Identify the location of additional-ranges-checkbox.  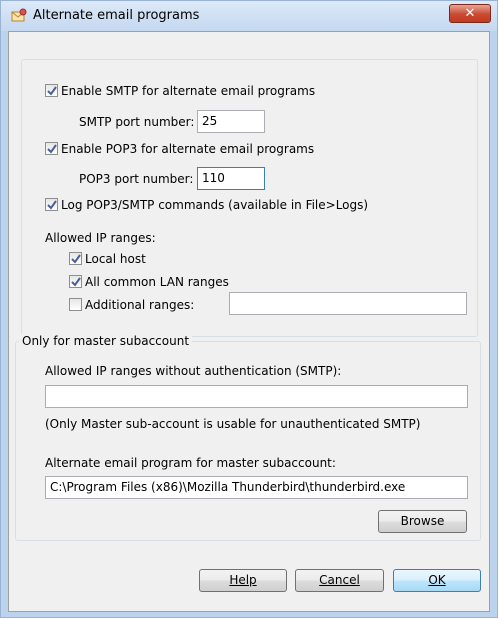
(75, 304).